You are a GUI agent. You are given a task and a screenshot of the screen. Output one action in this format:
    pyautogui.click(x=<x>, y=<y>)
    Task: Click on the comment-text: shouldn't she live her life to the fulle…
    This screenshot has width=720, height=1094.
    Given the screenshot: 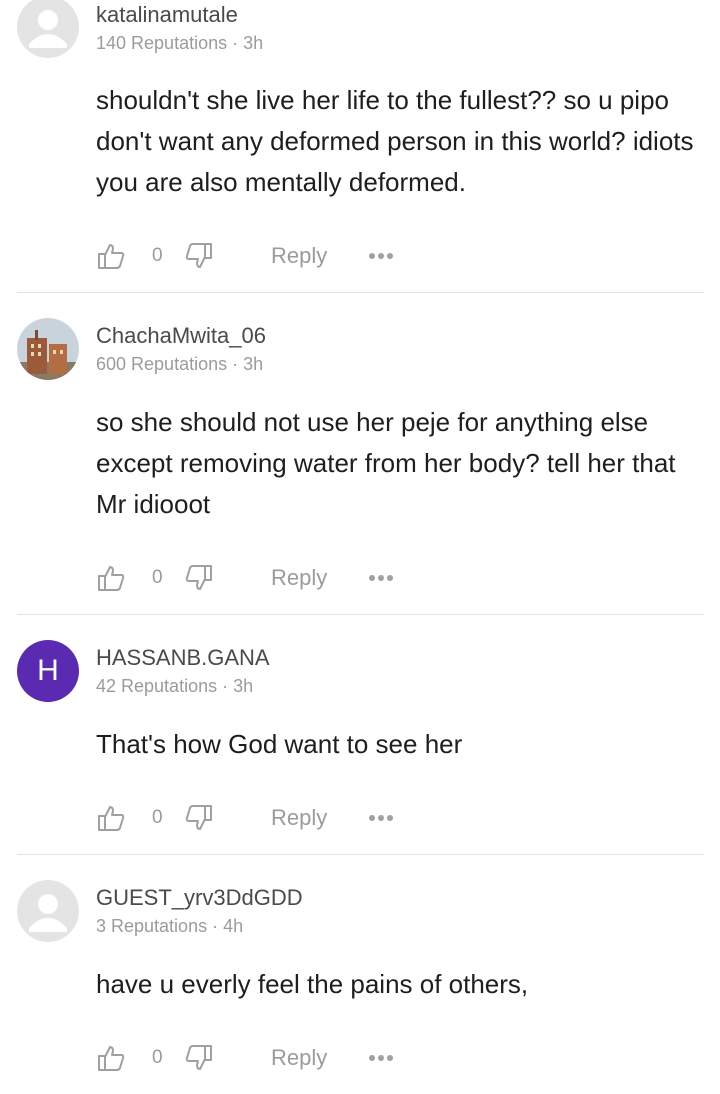 What is the action you would take?
    pyautogui.click(x=395, y=141)
    